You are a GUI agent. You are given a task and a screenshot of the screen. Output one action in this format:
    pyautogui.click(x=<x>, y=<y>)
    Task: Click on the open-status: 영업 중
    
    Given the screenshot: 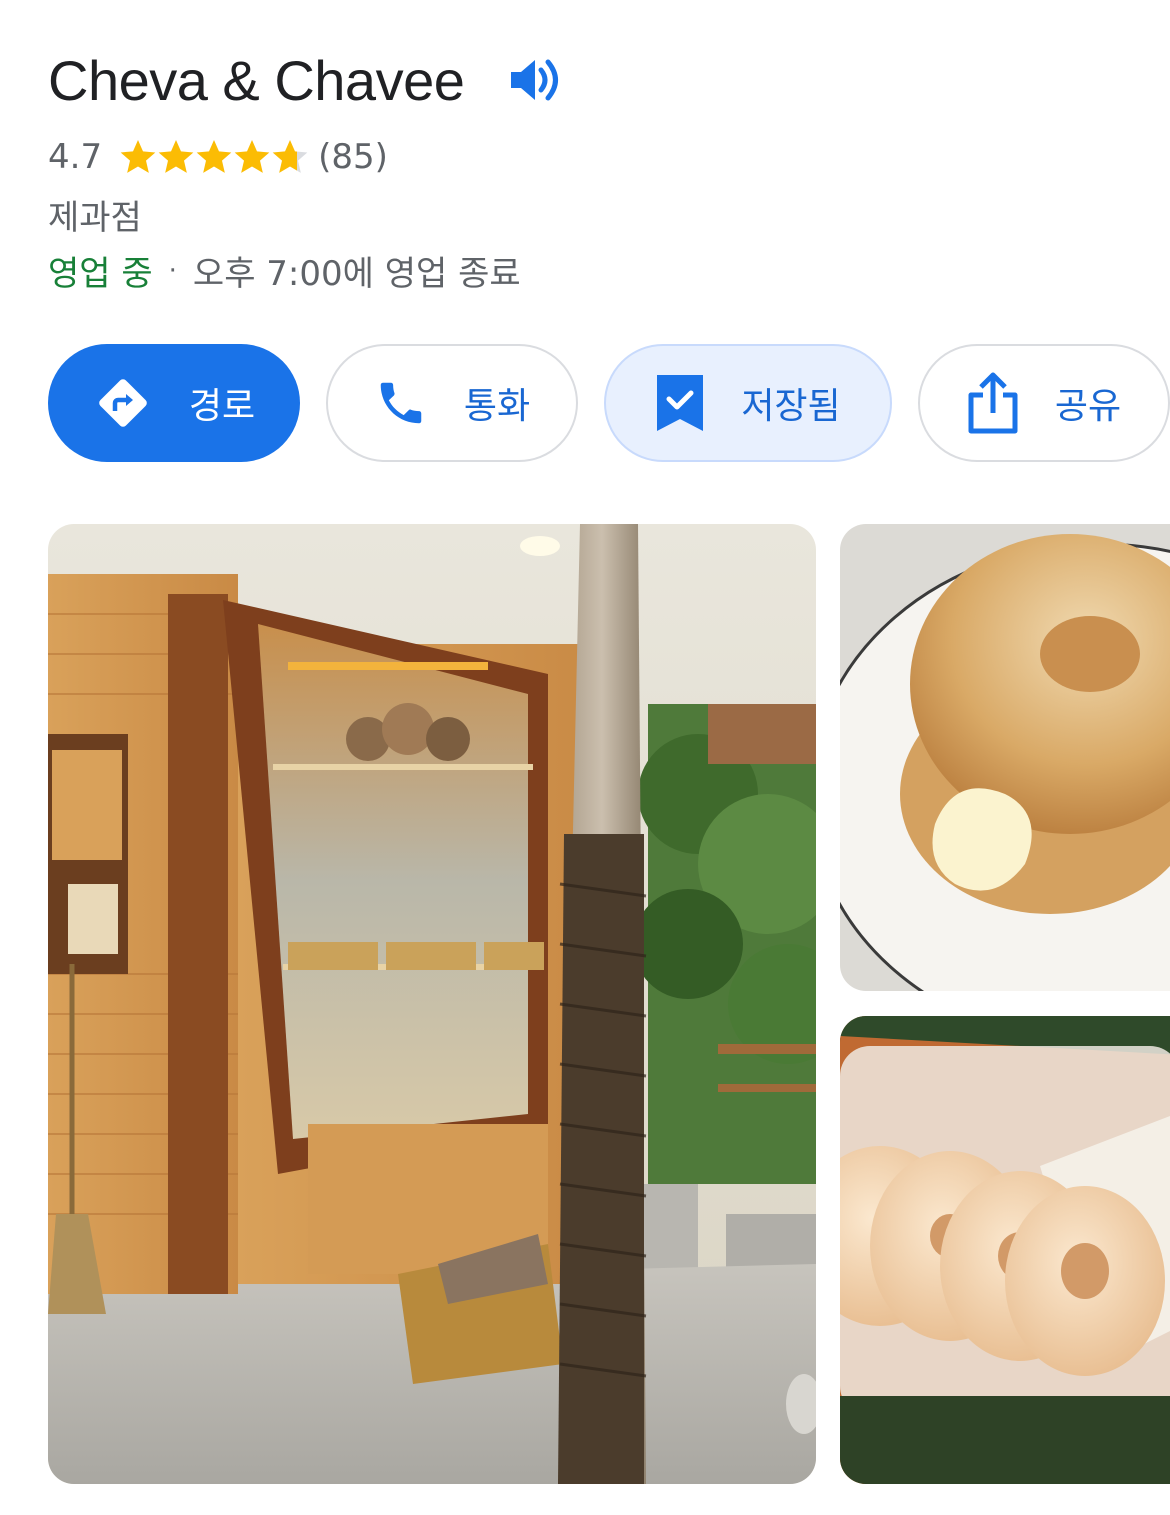 What is the action you would take?
    pyautogui.click(x=100, y=274)
    